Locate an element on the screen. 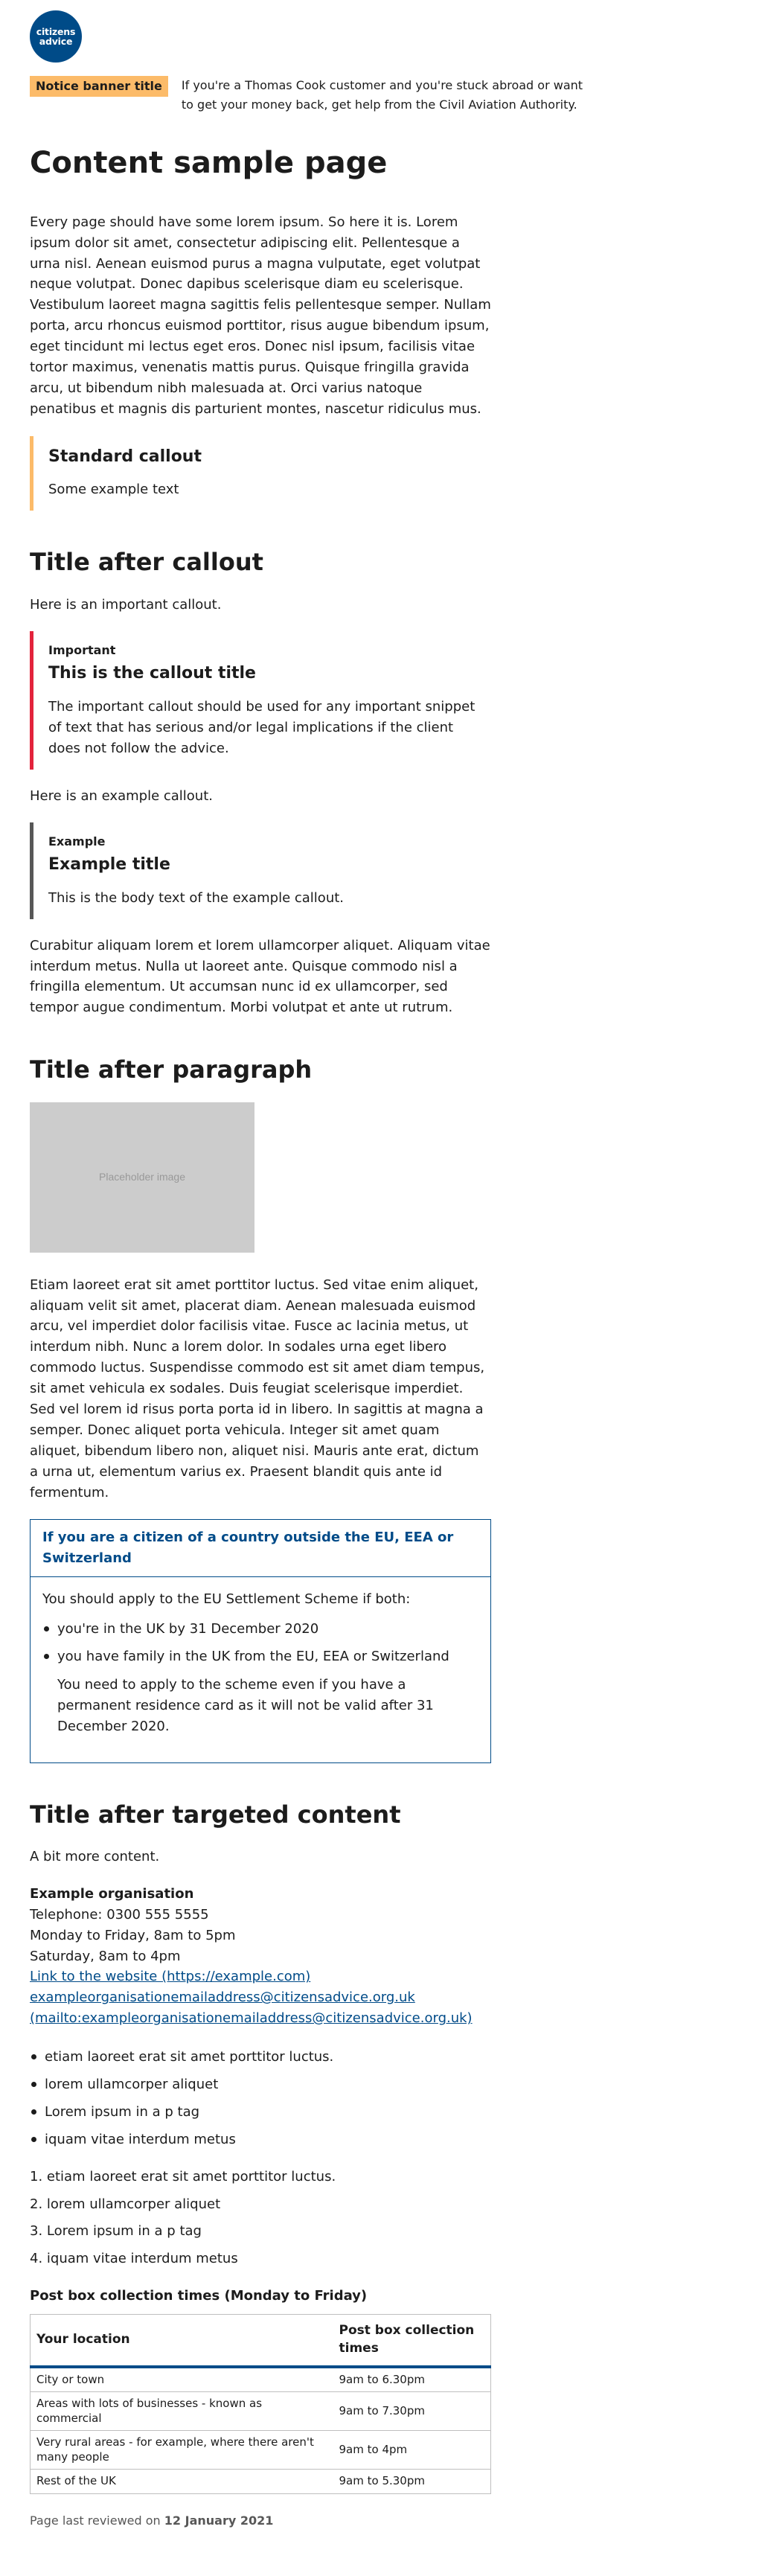  reviewed-prefix: Page last reviewed on is located at coordinates (95, 2520).